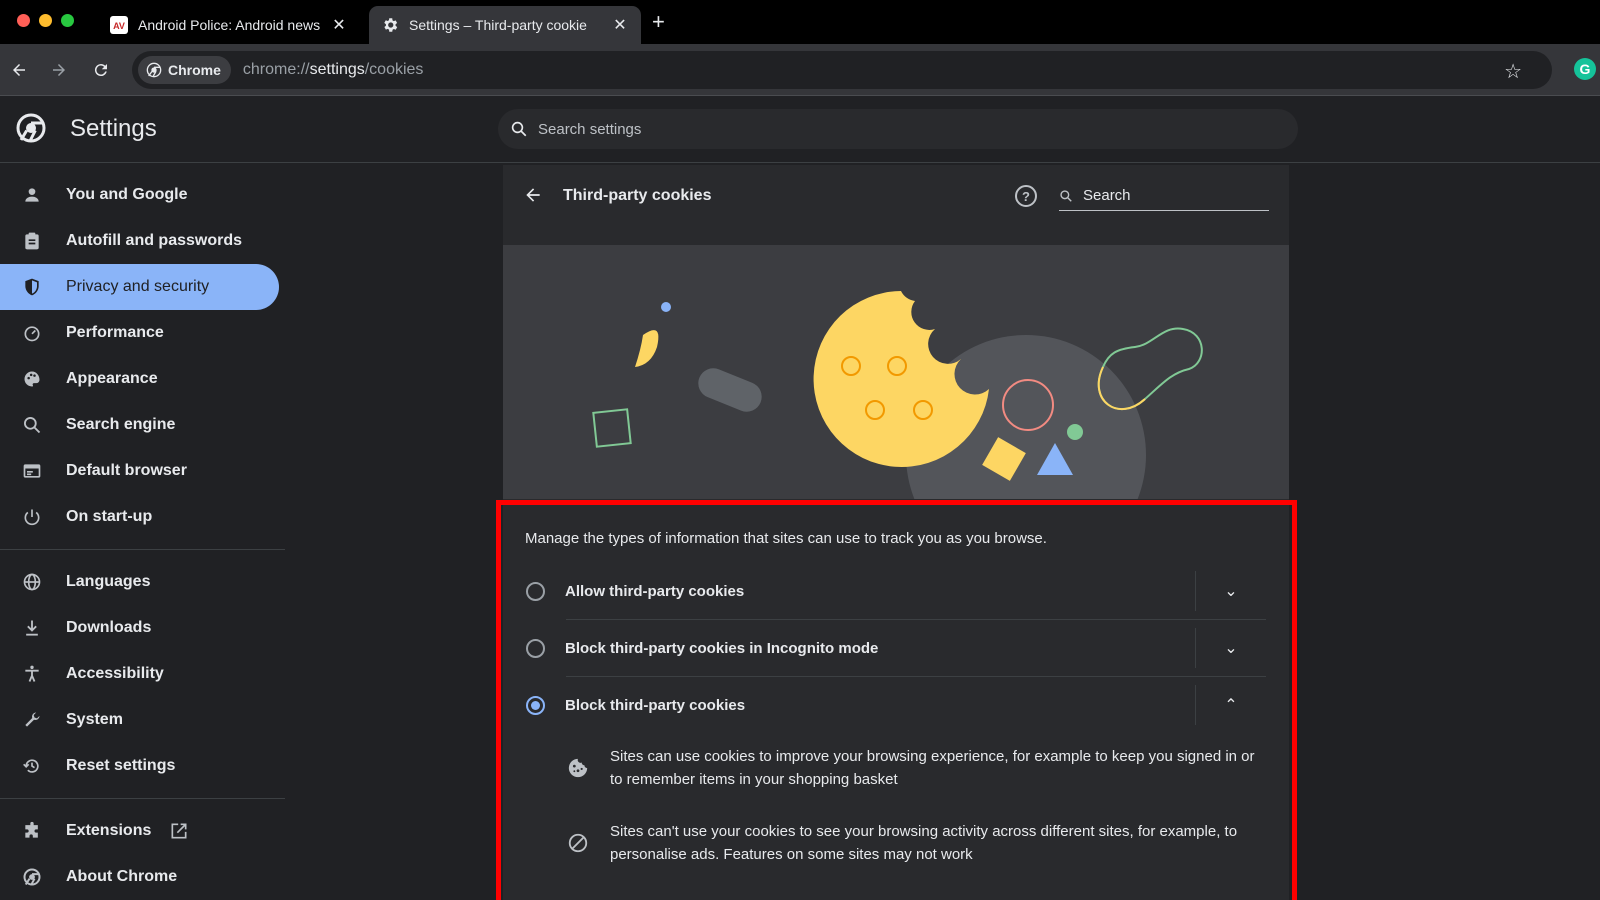 This screenshot has height=900, width=1600. Describe the element at coordinates (842, 70) in the screenshot. I see `address-bar: Chrome chrome://settings/cookies ☆` at that location.